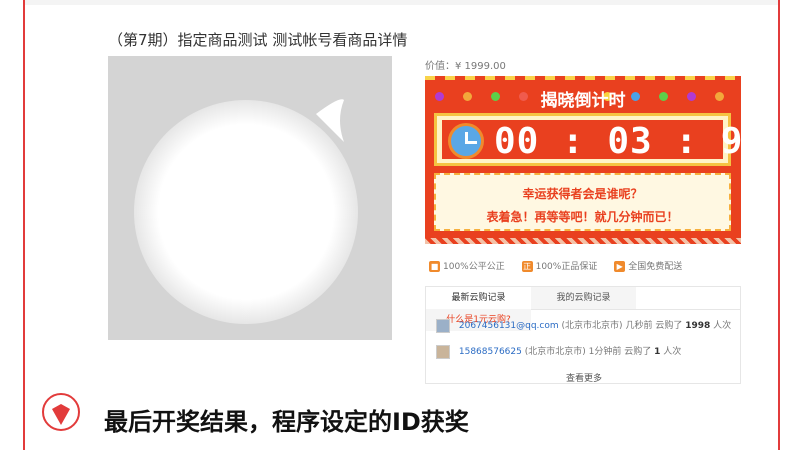  Describe the element at coordinates (584, 377) in the screenshot. I see `see-more-link: 查看更多` at that location.